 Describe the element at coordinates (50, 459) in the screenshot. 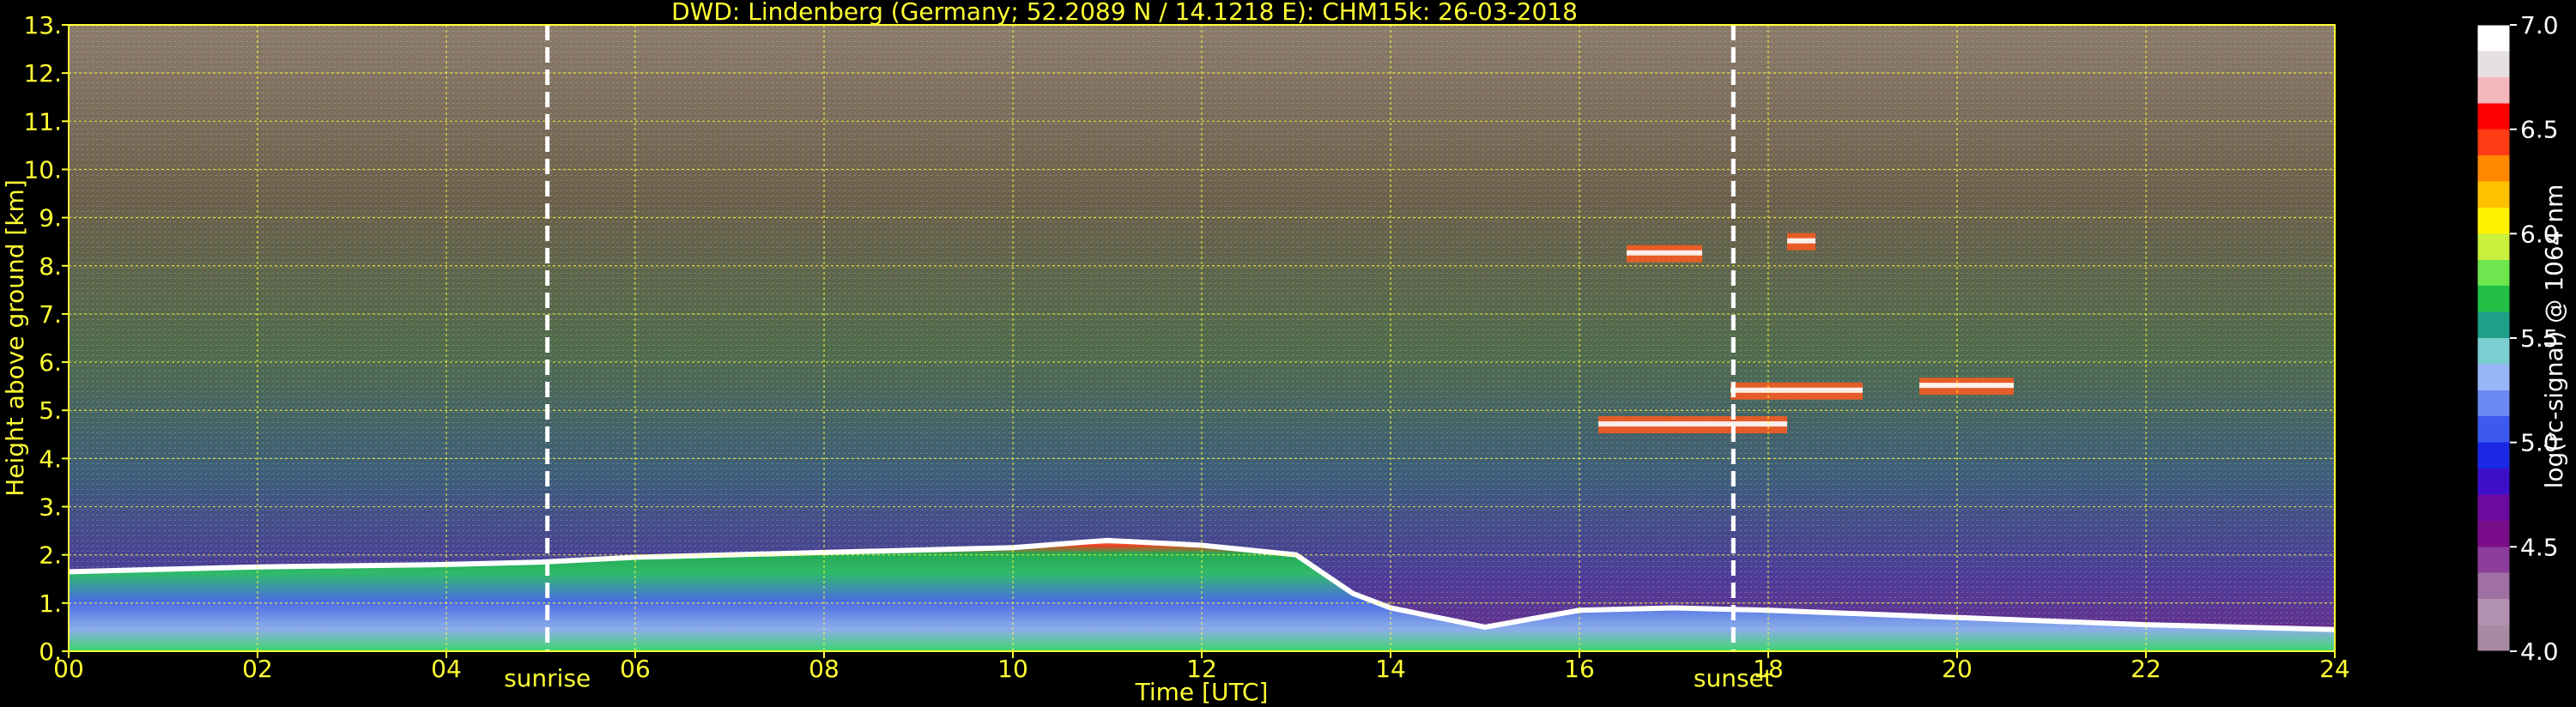

I see `y-tick-label: 4.` at that location.